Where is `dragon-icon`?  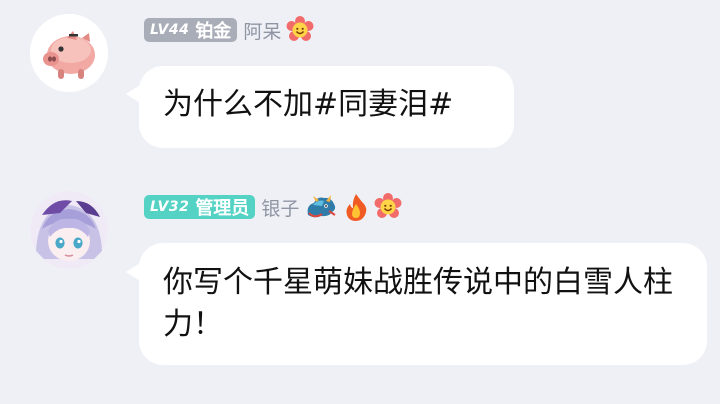
dragon-icon is located at coordinates (321, 207).